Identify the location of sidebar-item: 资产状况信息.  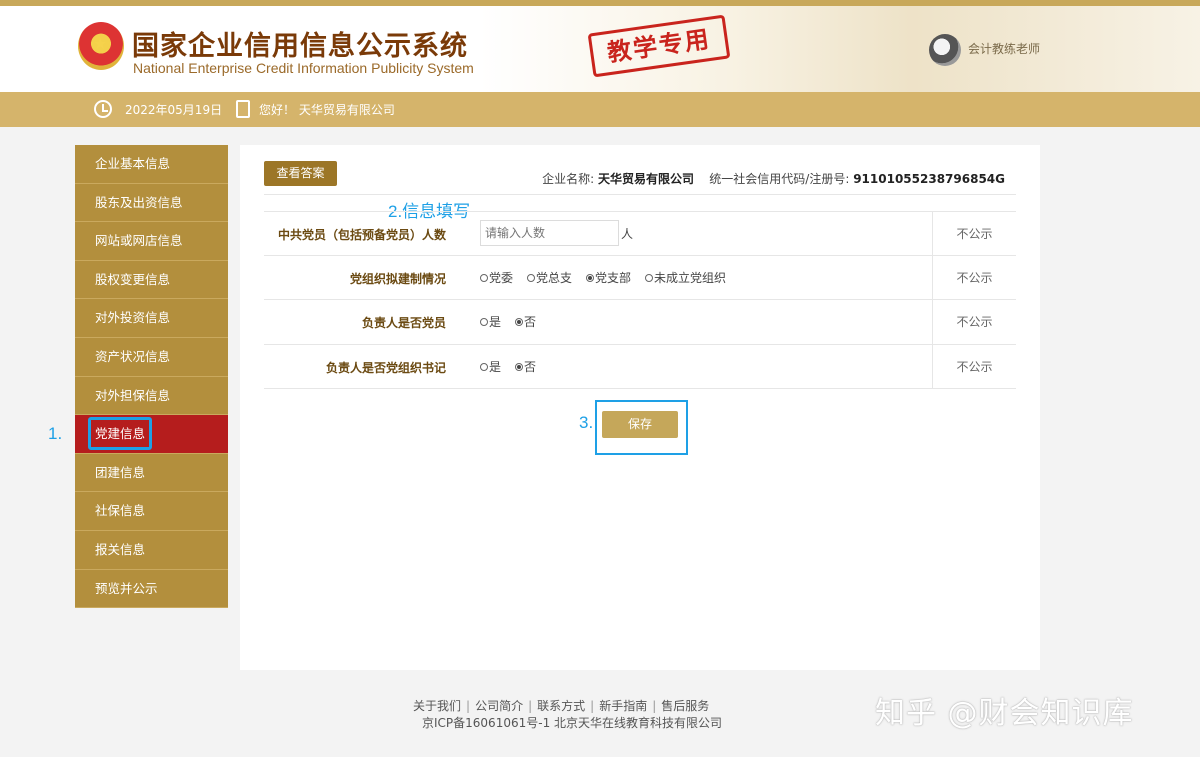
(151, 357).